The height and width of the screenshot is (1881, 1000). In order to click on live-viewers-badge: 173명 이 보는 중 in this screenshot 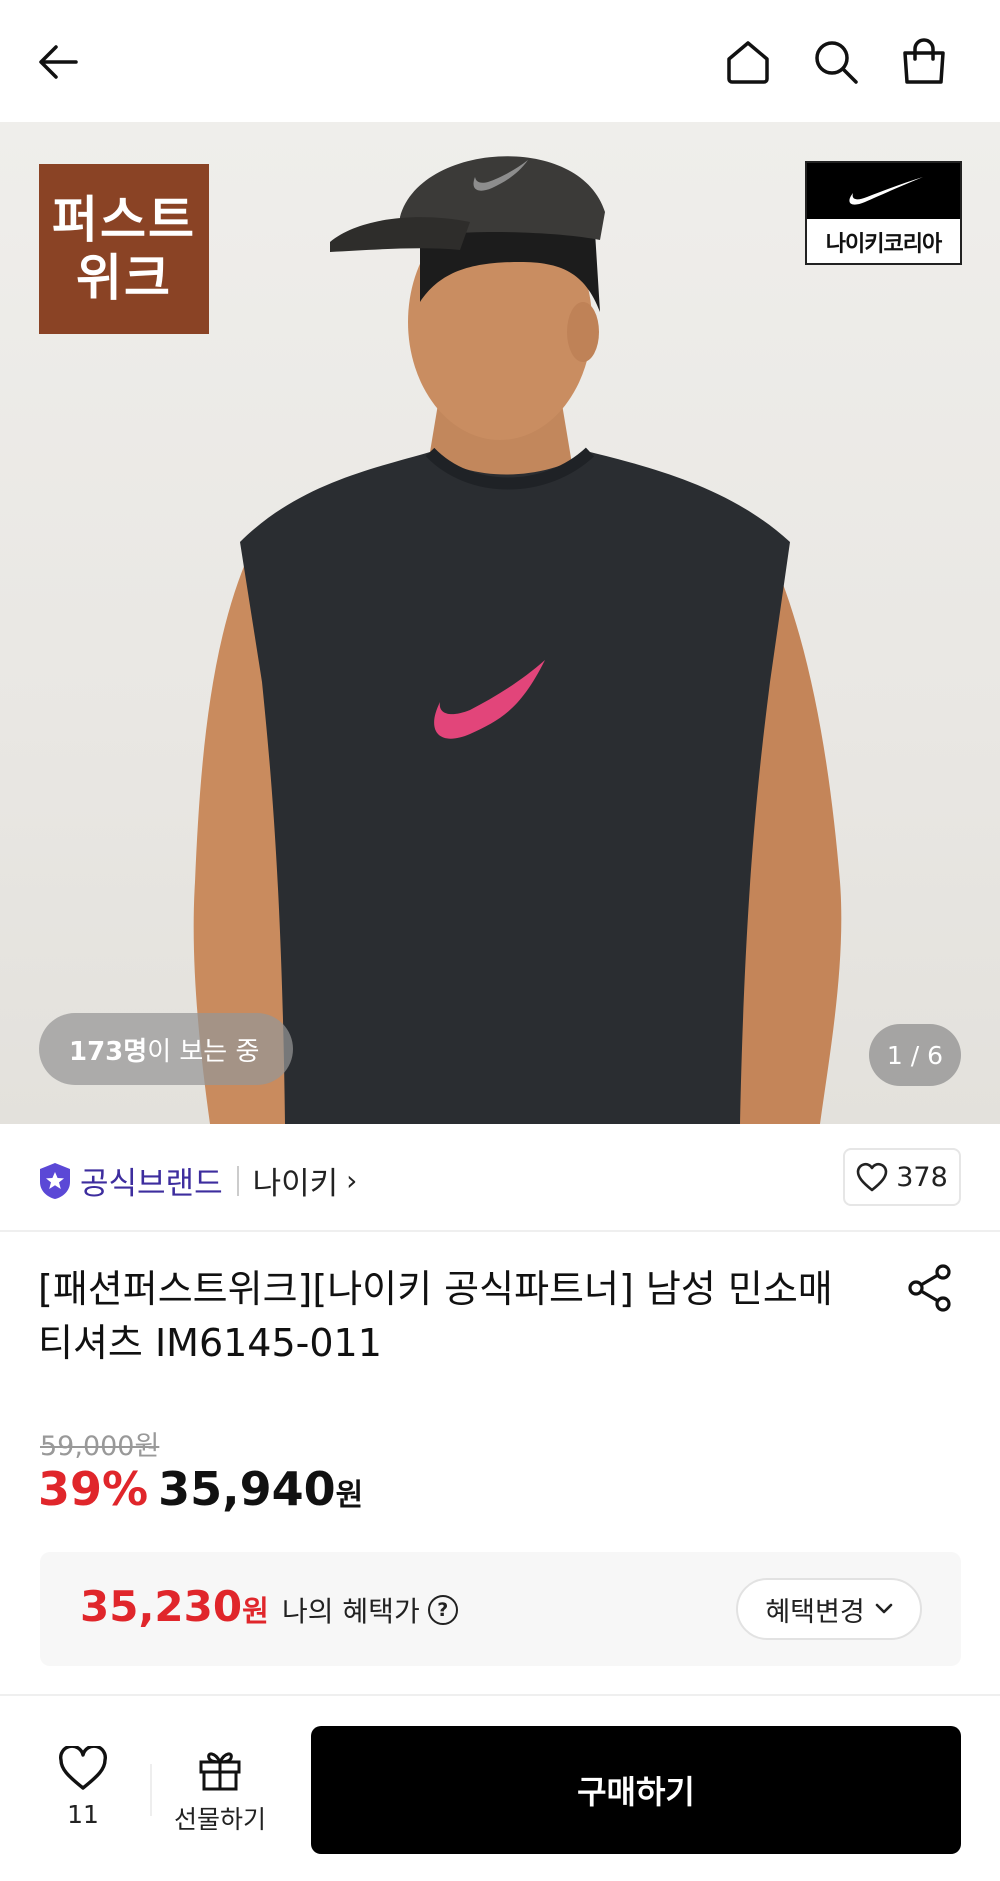, I will do `click(166, 1049)`.